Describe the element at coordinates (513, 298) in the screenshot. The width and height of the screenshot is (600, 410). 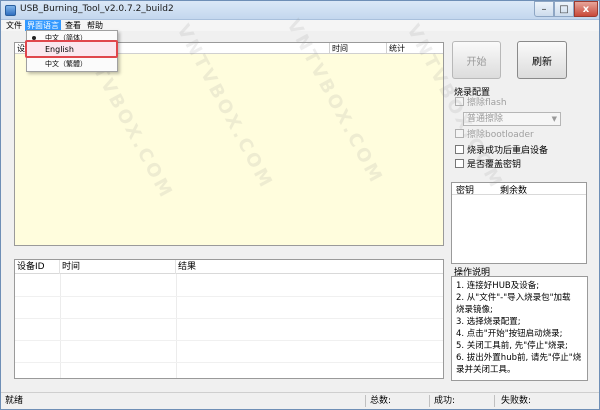
I see `instruction-line: 2. 从"文件"-"导入烧录包"加载` at that location.